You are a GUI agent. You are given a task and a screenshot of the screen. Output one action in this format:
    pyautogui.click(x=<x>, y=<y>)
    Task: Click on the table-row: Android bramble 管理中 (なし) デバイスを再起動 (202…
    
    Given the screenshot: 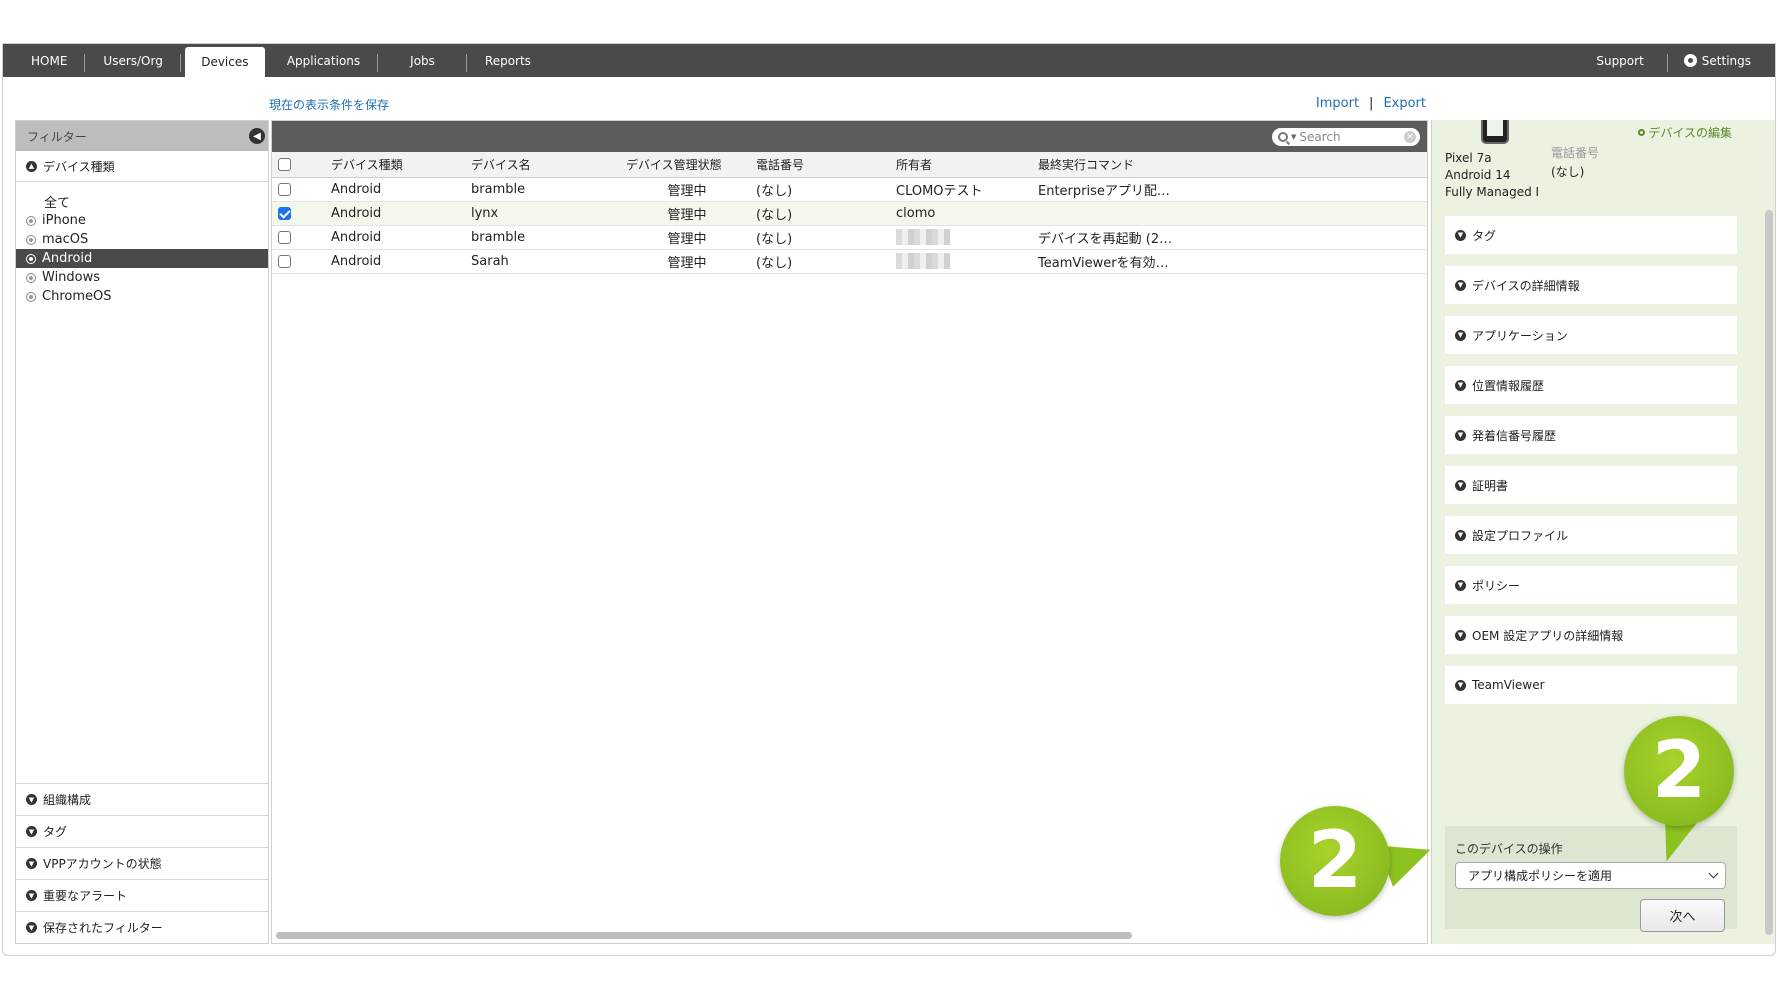 What is the action you would take?
    pyautogui.click(x=849, y=237)
    